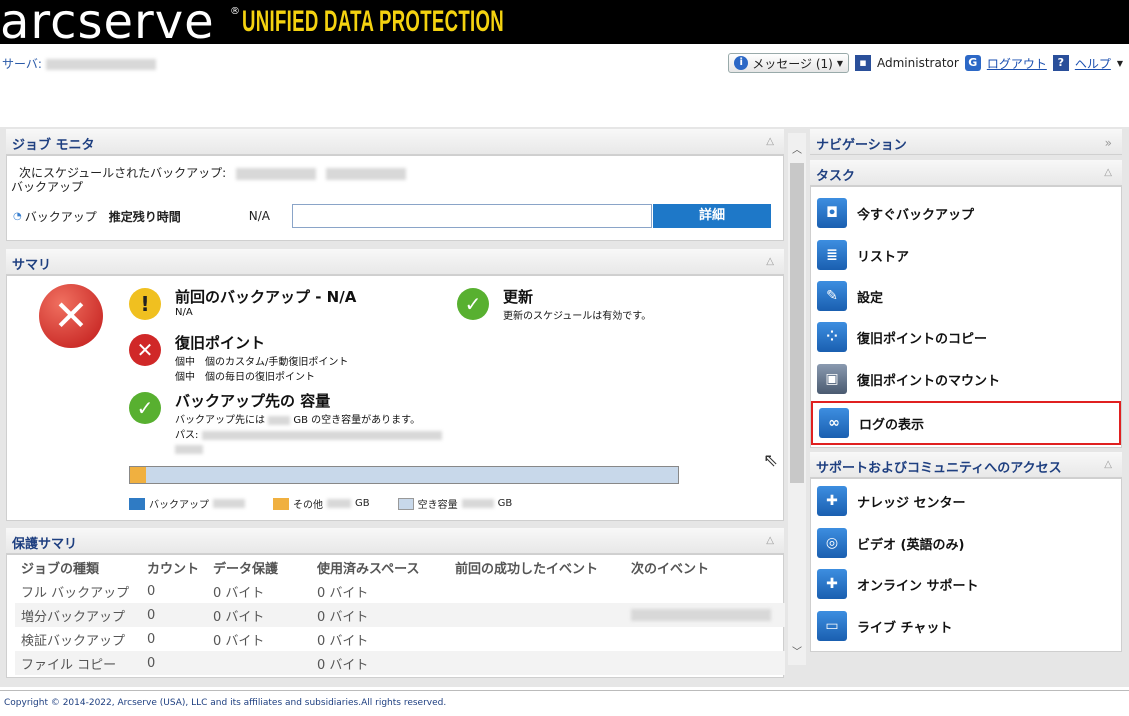  Describe the element at coordinates (972, 63) in the screenshot. I see `logout-icon: G` at that location.